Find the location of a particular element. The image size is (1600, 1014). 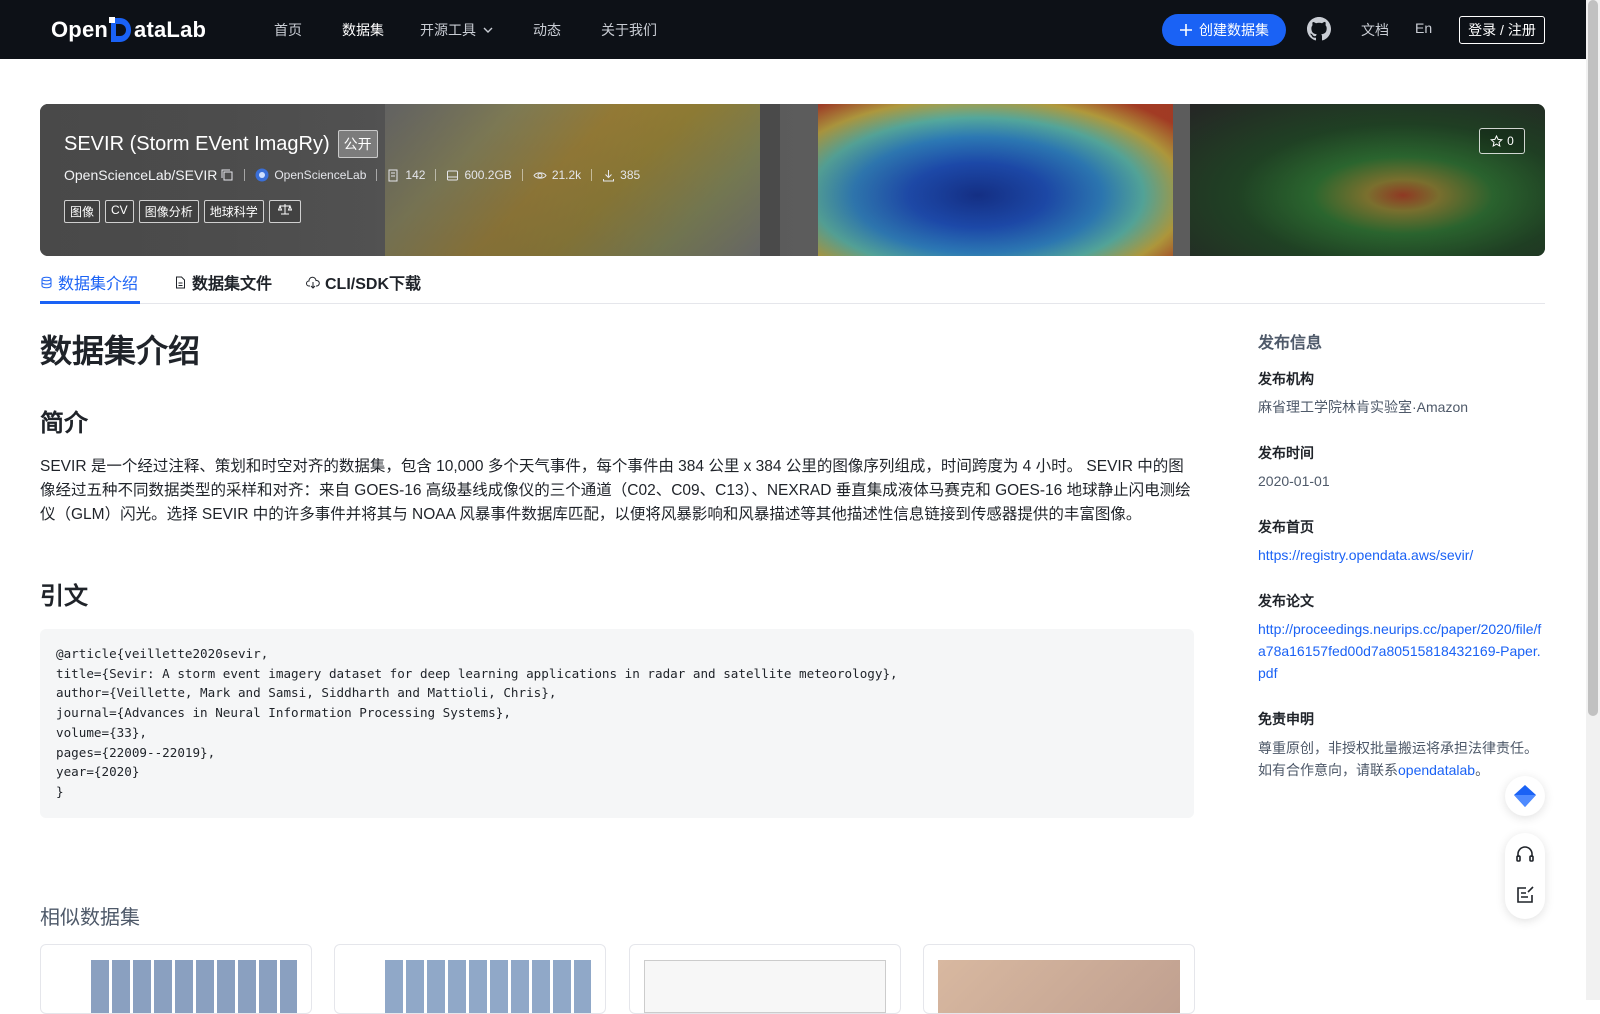

language-switch: En is located at coordinates (1423, 28).